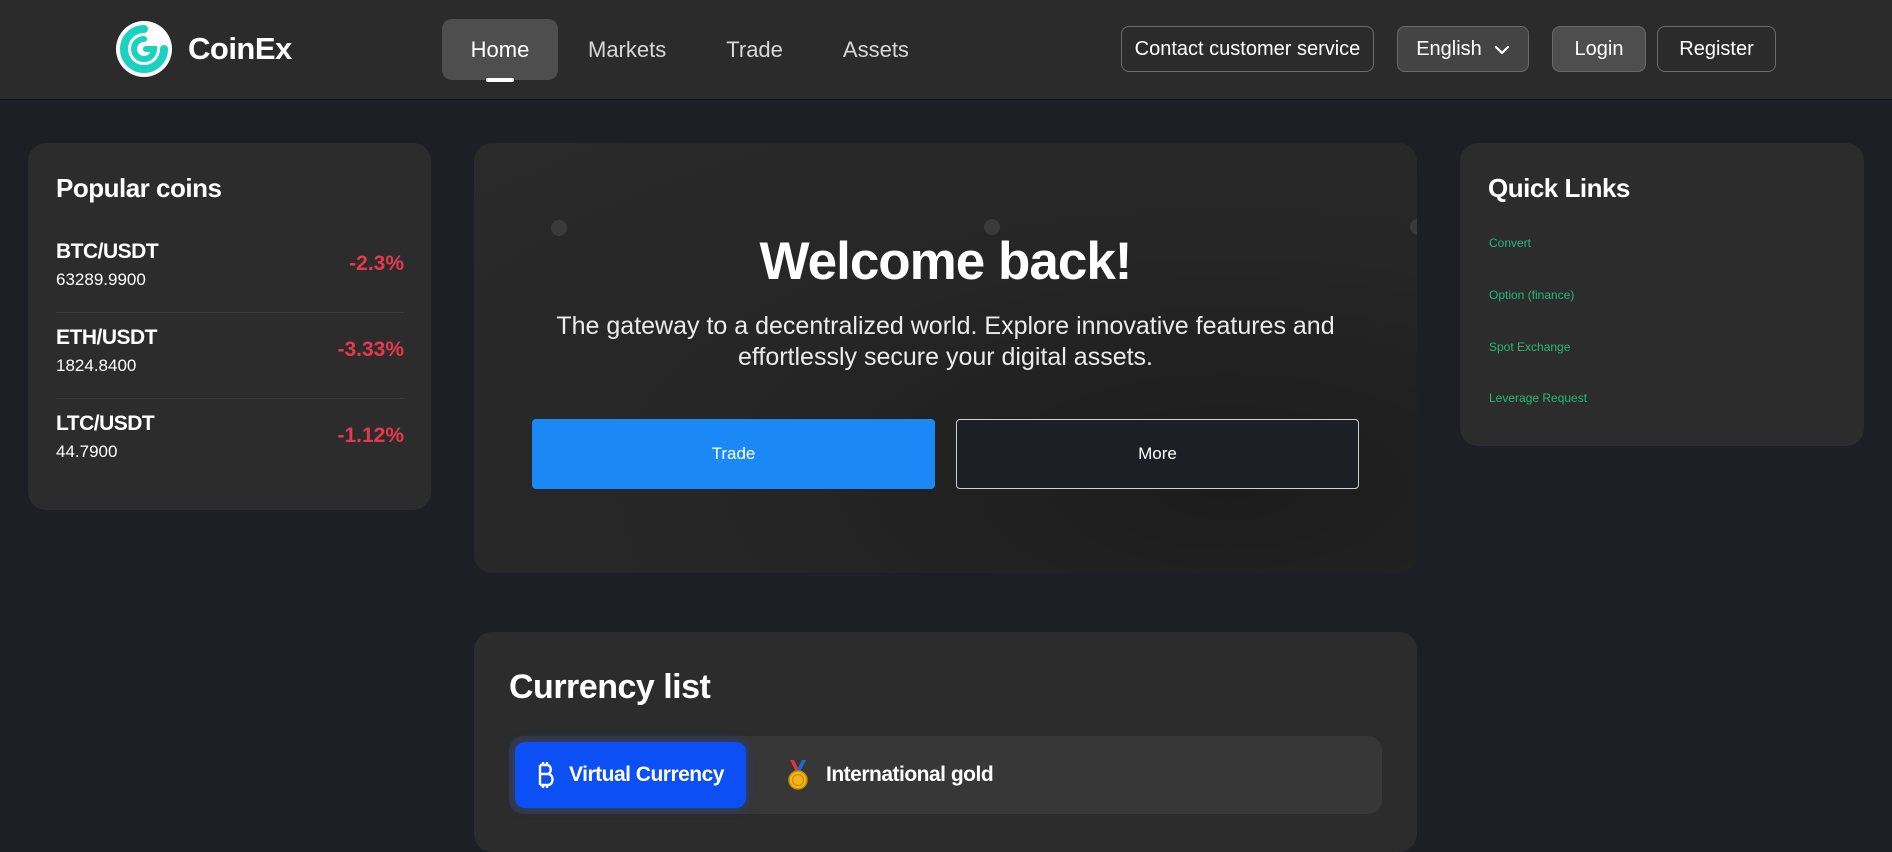 This screenshot has height=852, width=1892. Describe the element at coordinates (144, 49) in the screenshot. I see `coinex-logo-icon` at that location.